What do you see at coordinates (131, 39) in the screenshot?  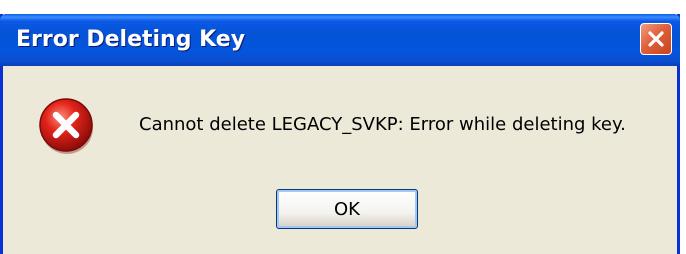 I see `dialog-title: Error Deleting Key` at bounding box center [131, 39].